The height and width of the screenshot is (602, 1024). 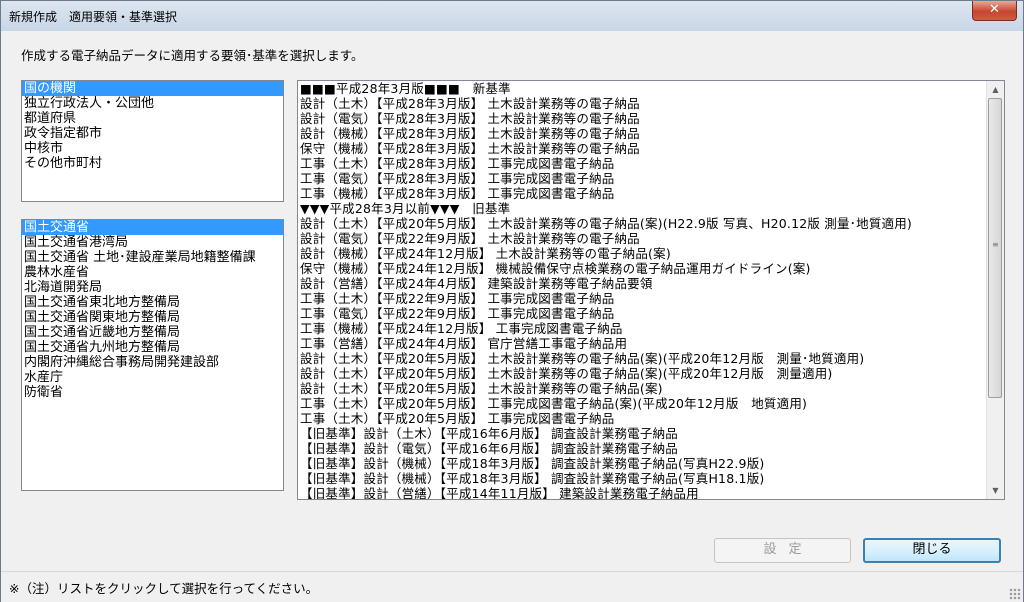 I want to click on scroll-thumb: ≡, so click(x=995, y=248).